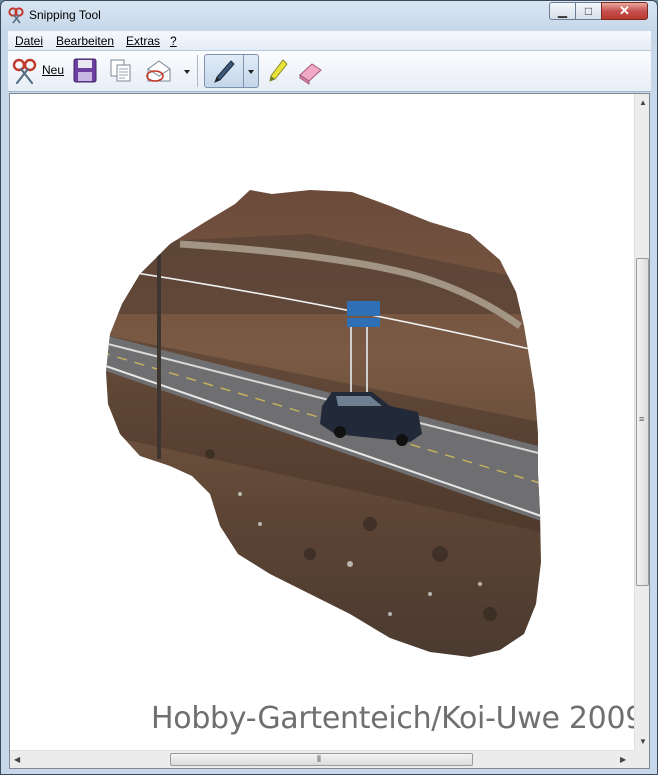 The image size is (658, 775). I want to click on title-bar: Snipping Tool ▁ □ ✕, so click(329, 15).